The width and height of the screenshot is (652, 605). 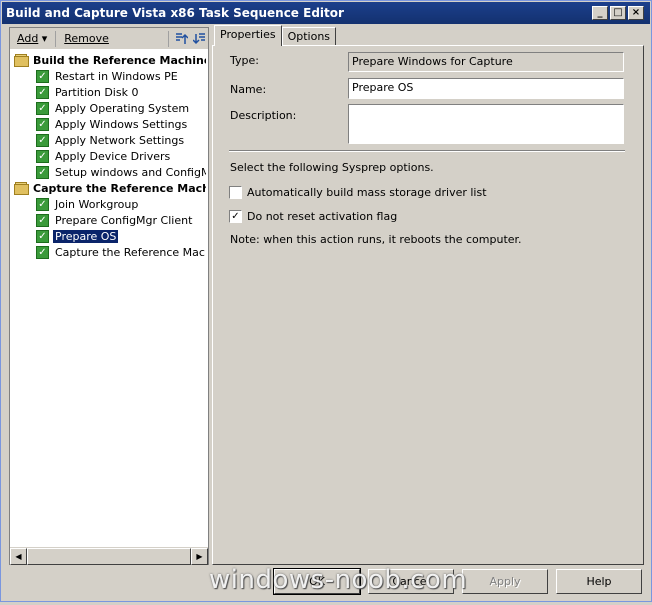 I want to click on tree-step: ✓ Restart in Windows PE, so click(x=109, y=76).